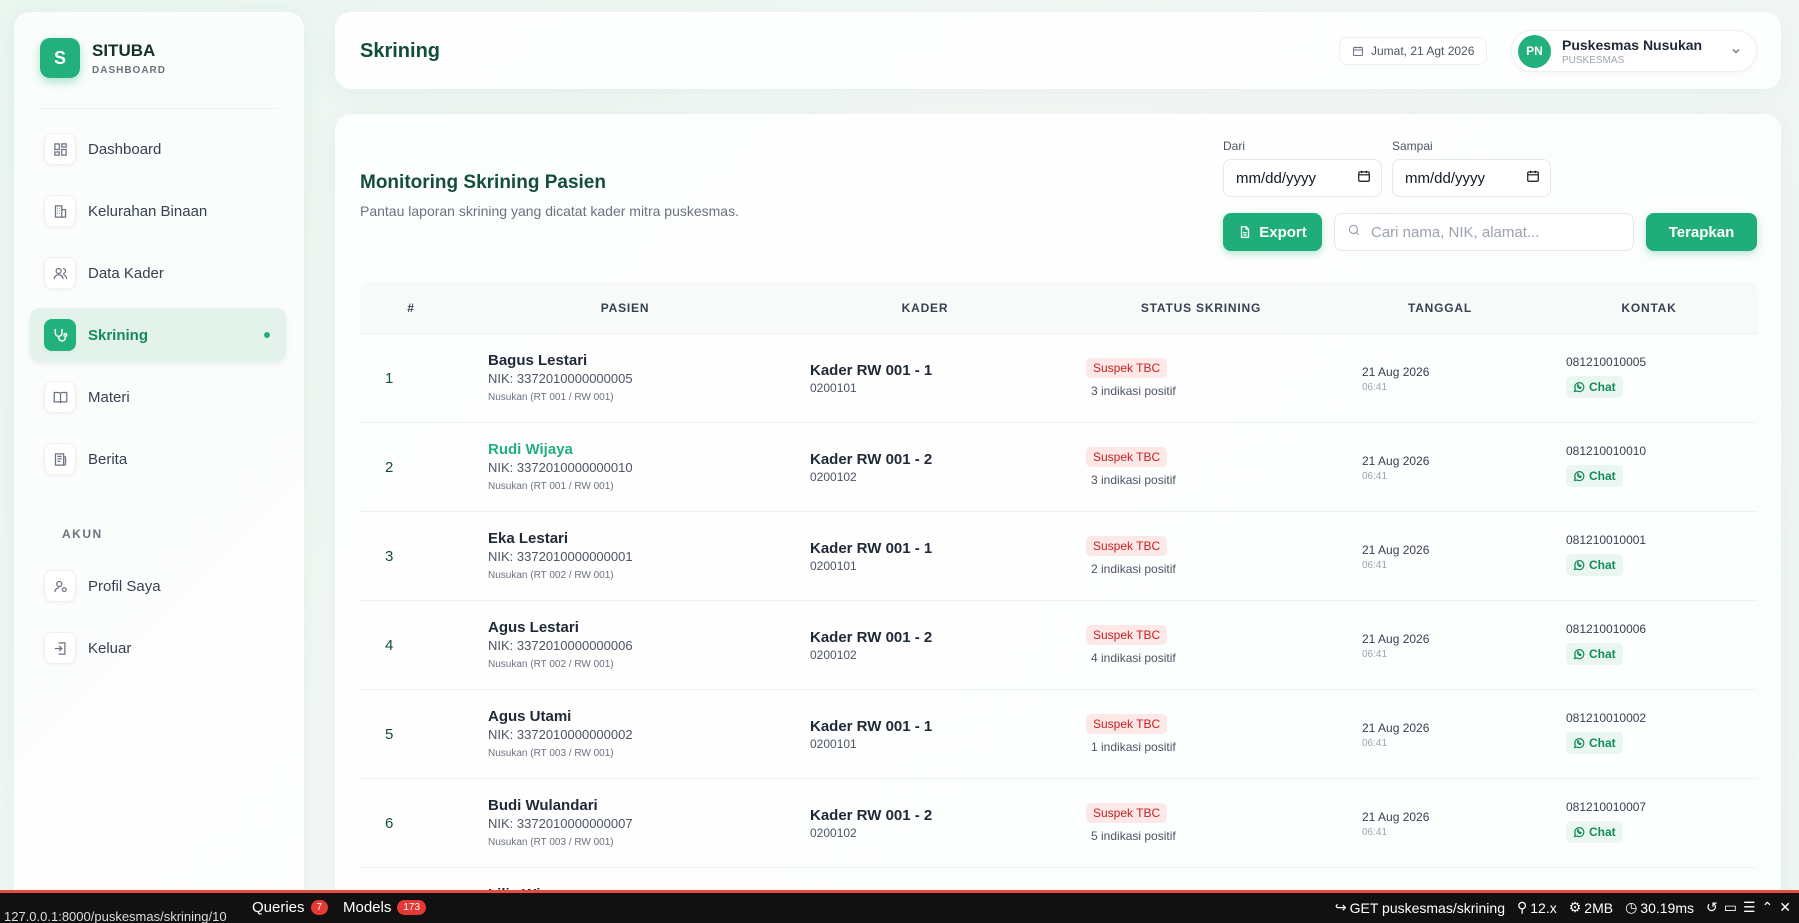 This screenshot has height=923, width=1799. What do you see at coordinates (1445, 178) in the screenshot?
I see `to-date-value: mm/dd/yyyy` at bounding box center [1445, 178].